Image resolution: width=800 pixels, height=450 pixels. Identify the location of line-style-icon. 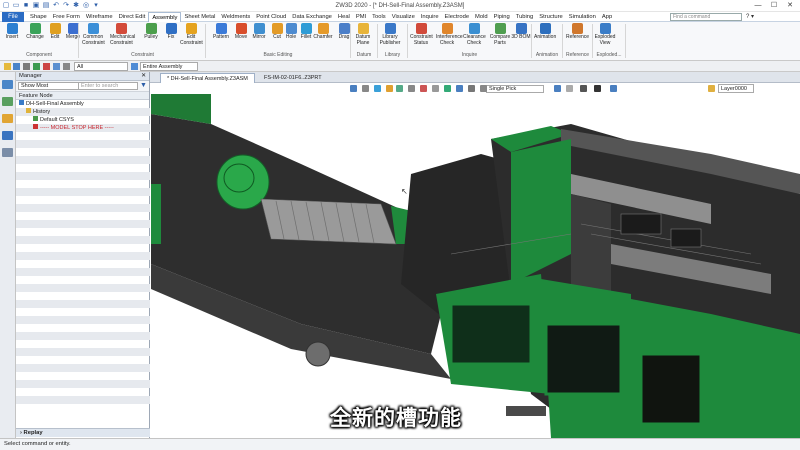
(583, 88).